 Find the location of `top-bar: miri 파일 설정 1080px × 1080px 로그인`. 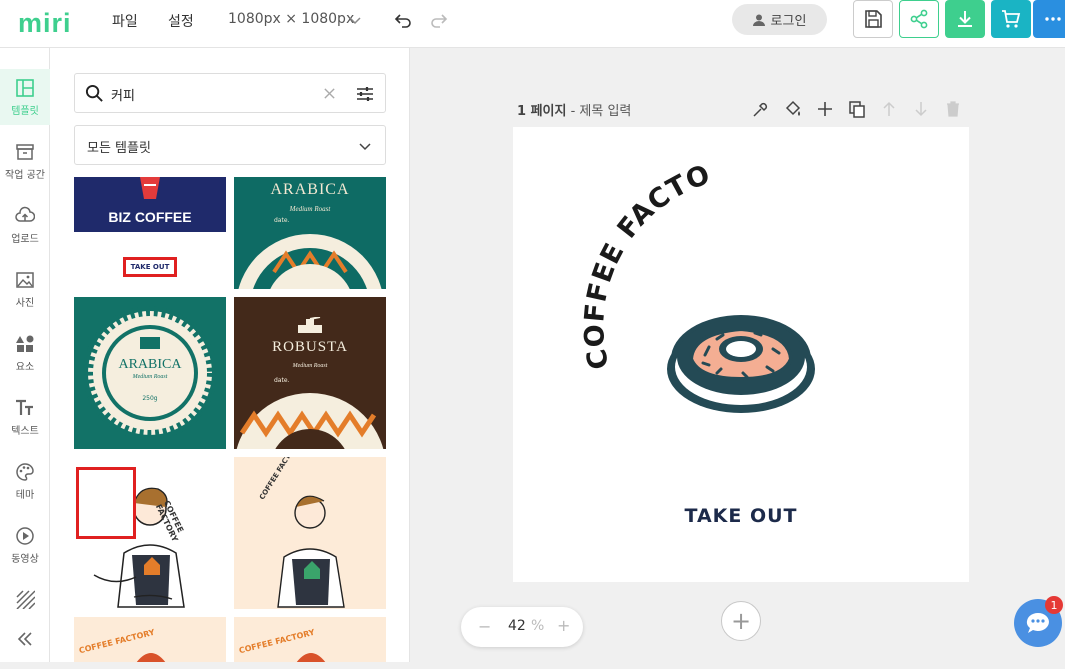

top-bar: miri 파일 설정 1080px × 1080px 로그인 is located at coordinates (532, 24).